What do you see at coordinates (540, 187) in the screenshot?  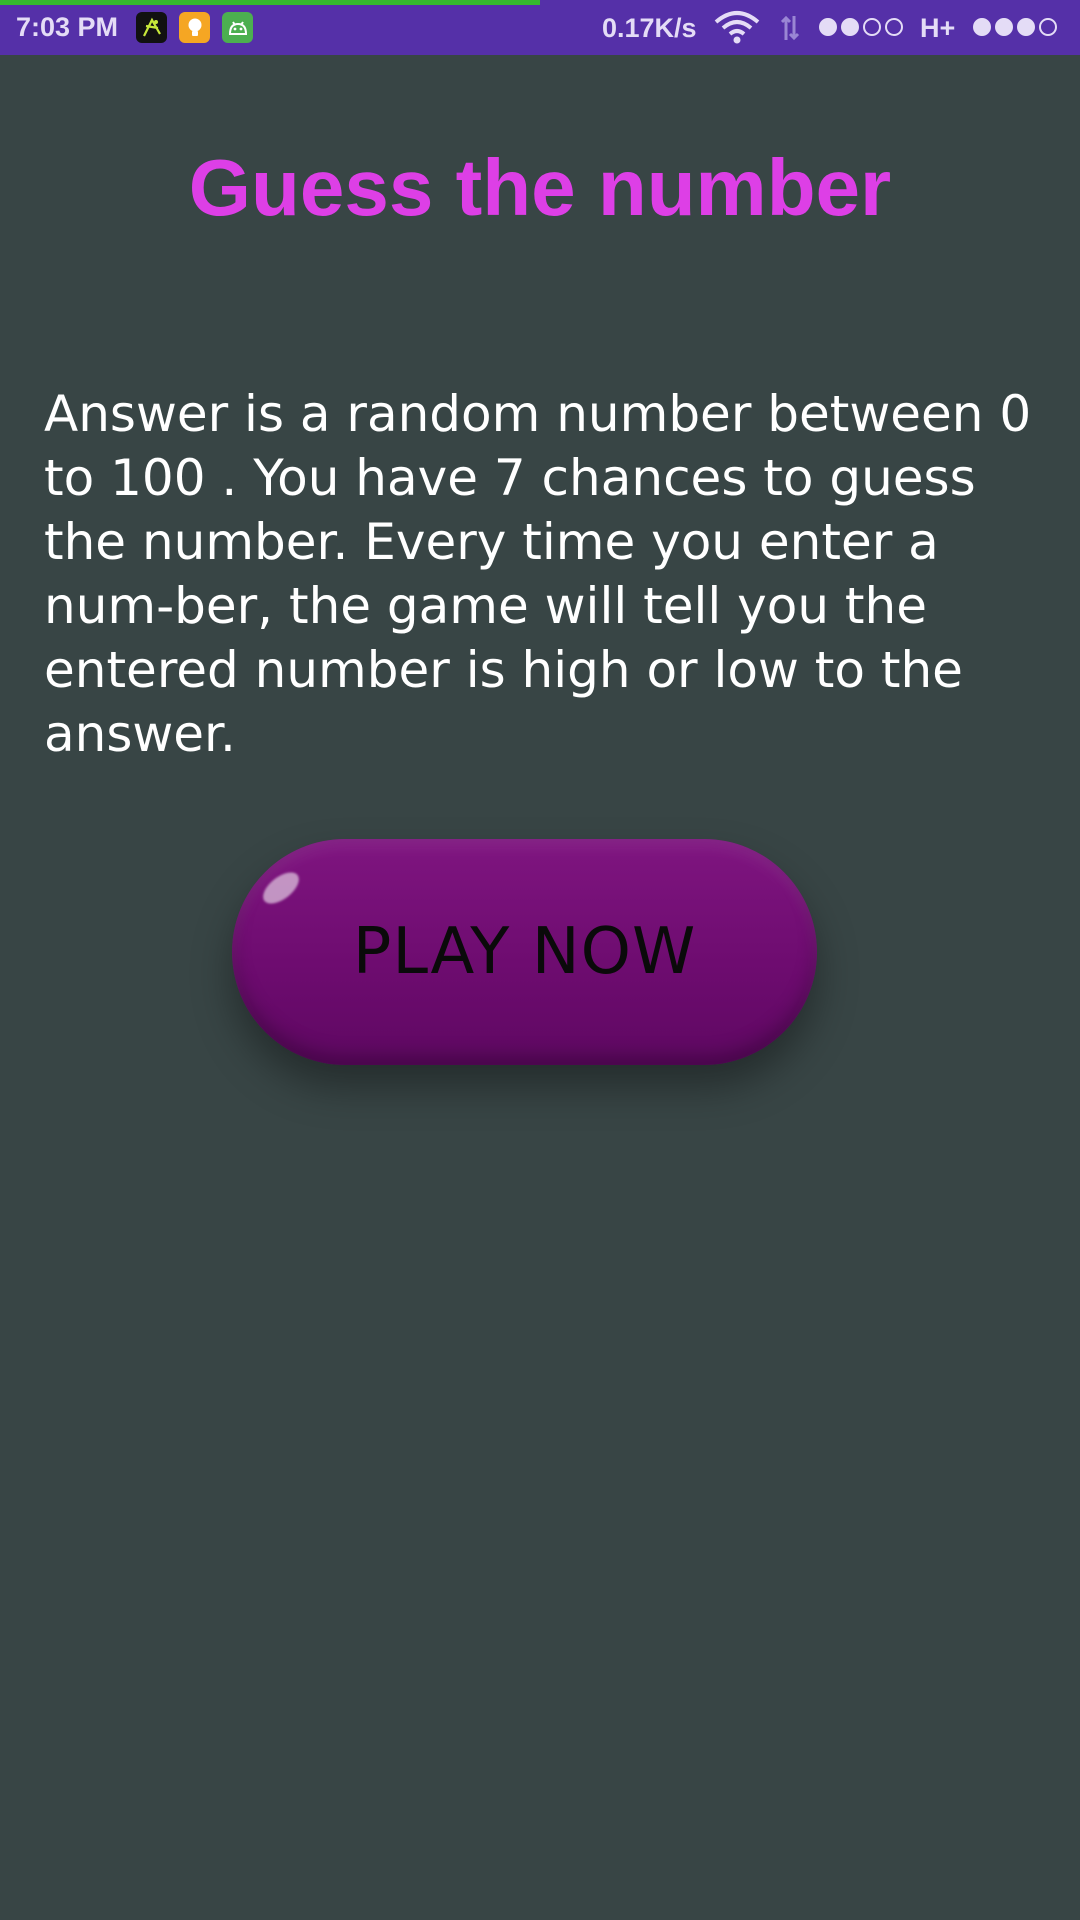 I see `page-title: Guess the number` at bounding box center [540, 187].